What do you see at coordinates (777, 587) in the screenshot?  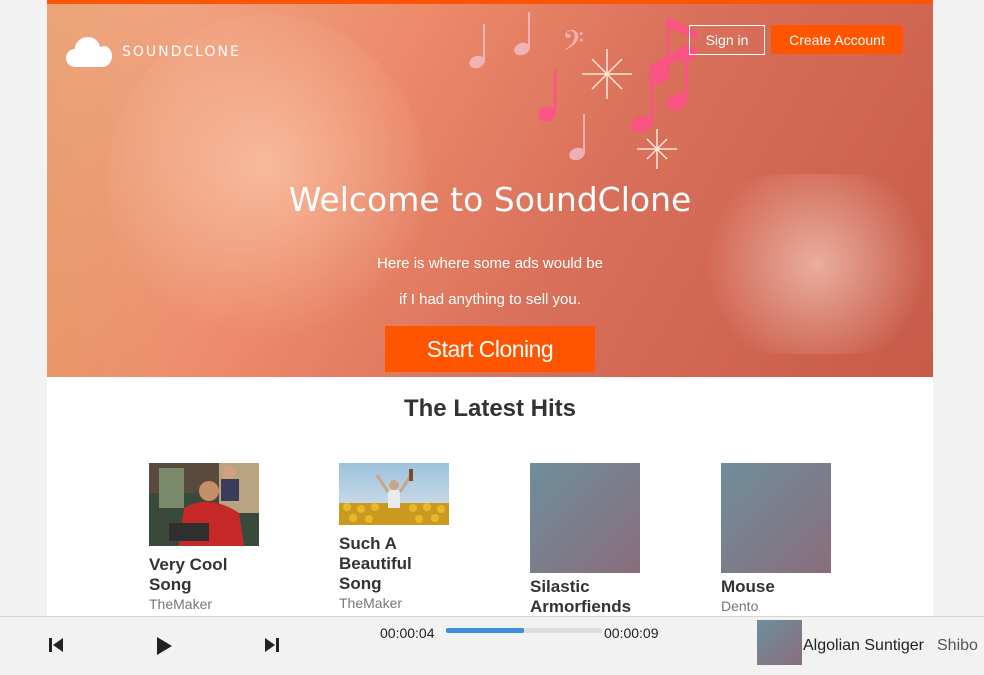 I see `track-title: Mouse` at bounding box center [777, 587].